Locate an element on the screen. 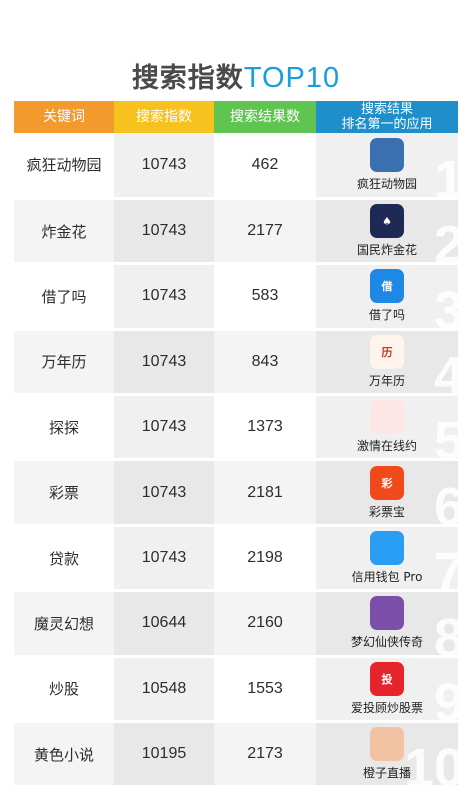  result-count-cell: 2160 is located at coordinates (265, 624).